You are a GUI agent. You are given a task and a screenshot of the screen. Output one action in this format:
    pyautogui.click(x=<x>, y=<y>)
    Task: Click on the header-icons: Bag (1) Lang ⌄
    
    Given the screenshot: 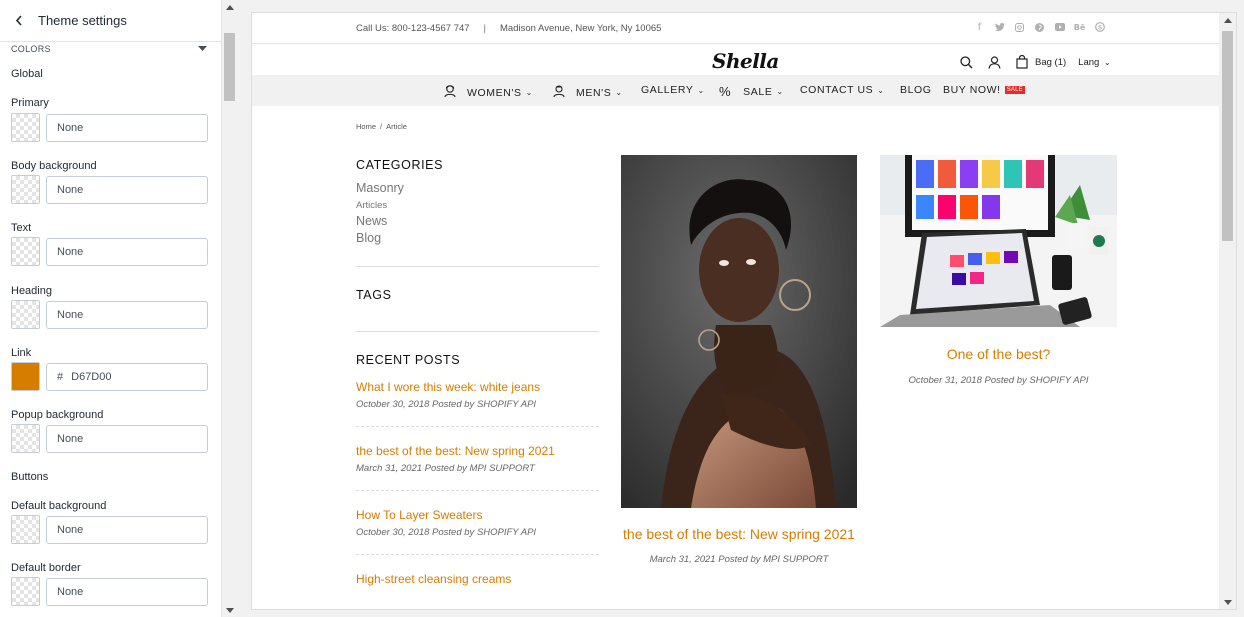 What is the action you would take?
    pyautogui.click(x=1034, y=62)
    